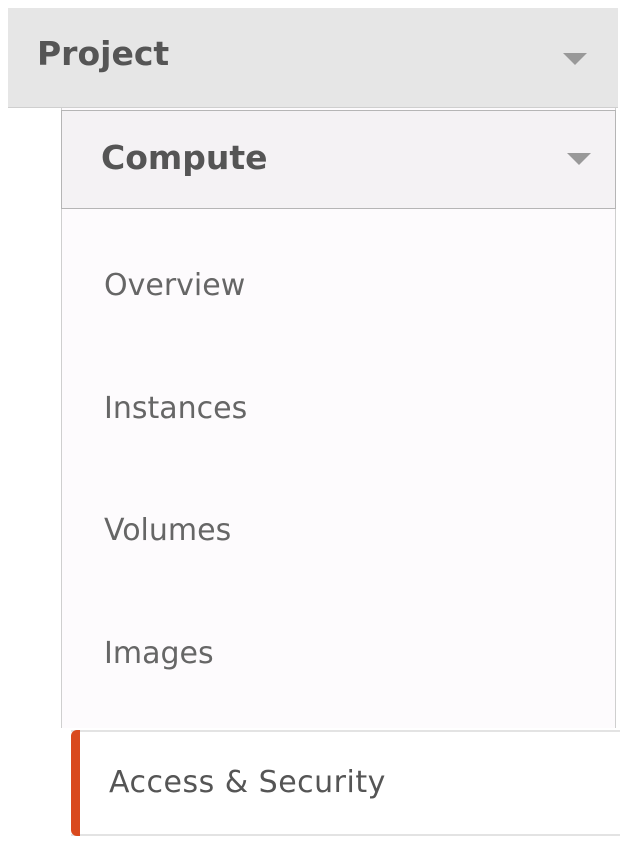 This screenshot has height=857, width=620. What do you see at coordinates (338, 159) in the screenshot?
I see `compute-panel-toggle: Compute` at bounding box center [338, 159].